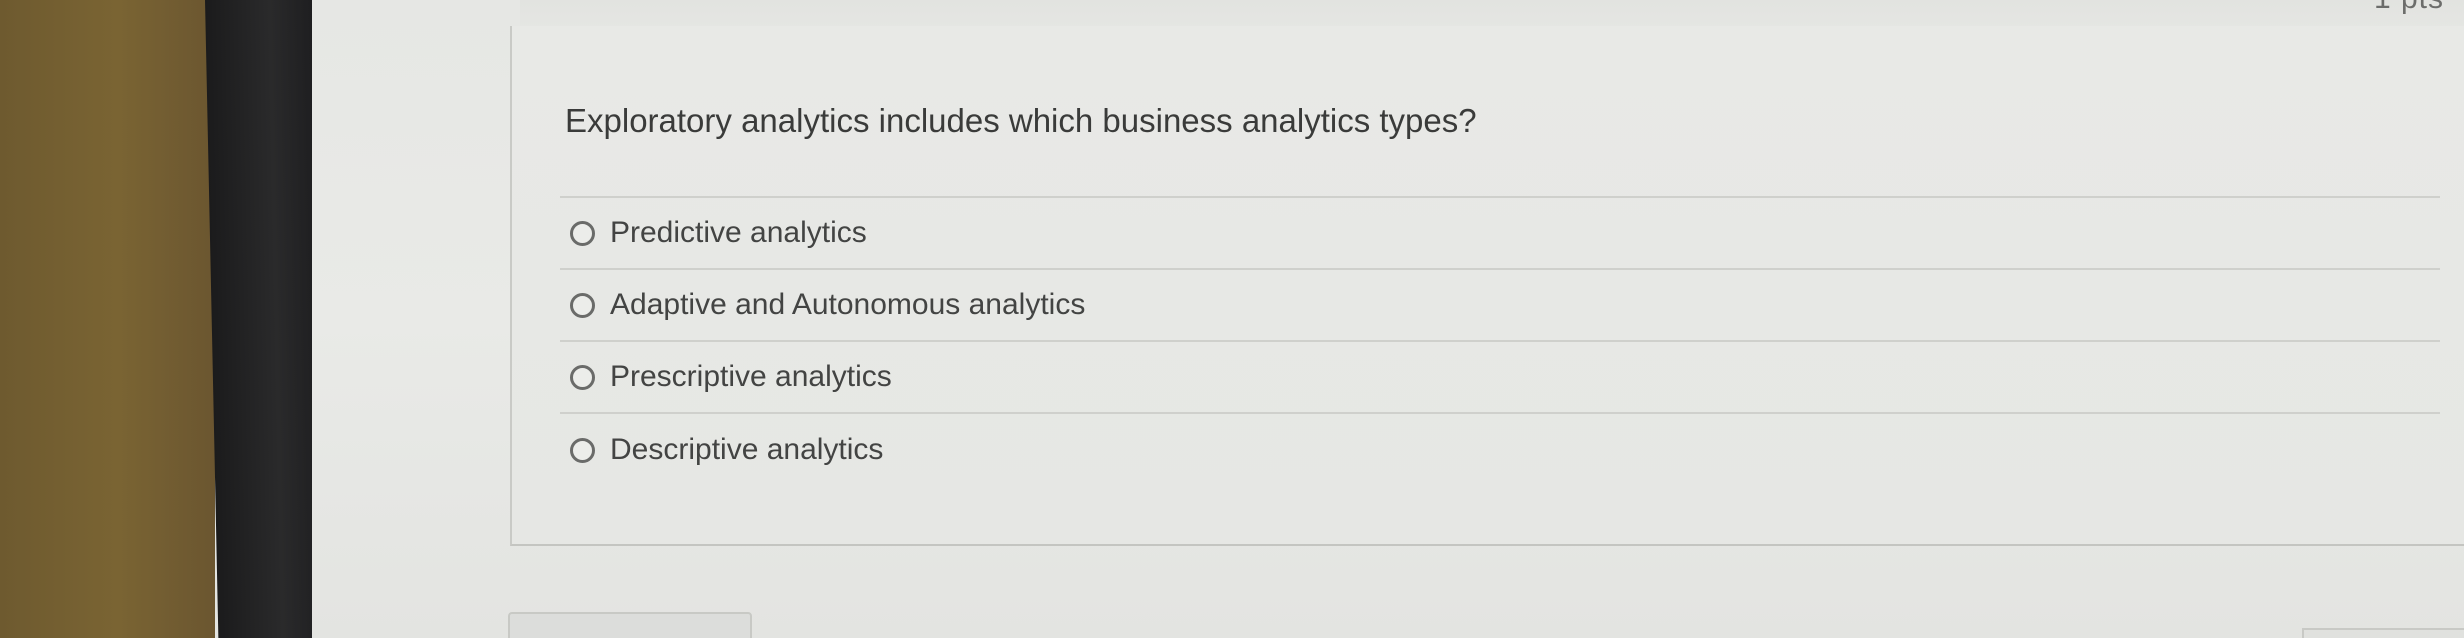  Describe the element at coordinates (630, 625) in the screenshot. I see `next-question-card-edge` at that location.